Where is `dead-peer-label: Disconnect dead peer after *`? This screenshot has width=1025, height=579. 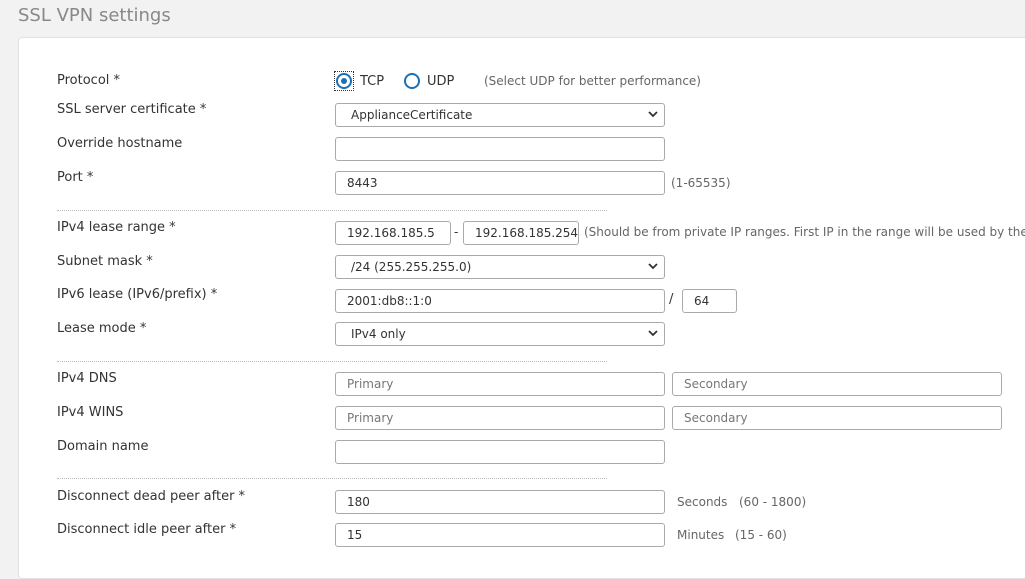
dead-peer-label: Disconnect dead peer after * is located at coordinates (151, 496).